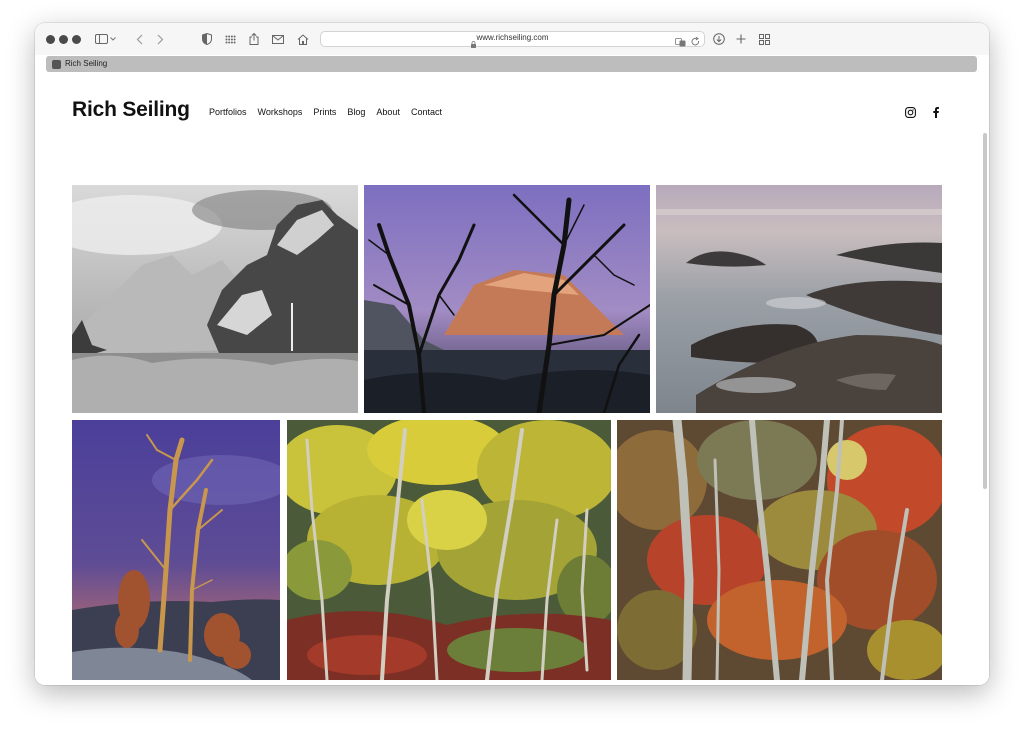 This screenshot has height=731, width=1024. Describe the element at coordinates (113, 39) in the screenshot. I see `chevron-down-icon` at that location.